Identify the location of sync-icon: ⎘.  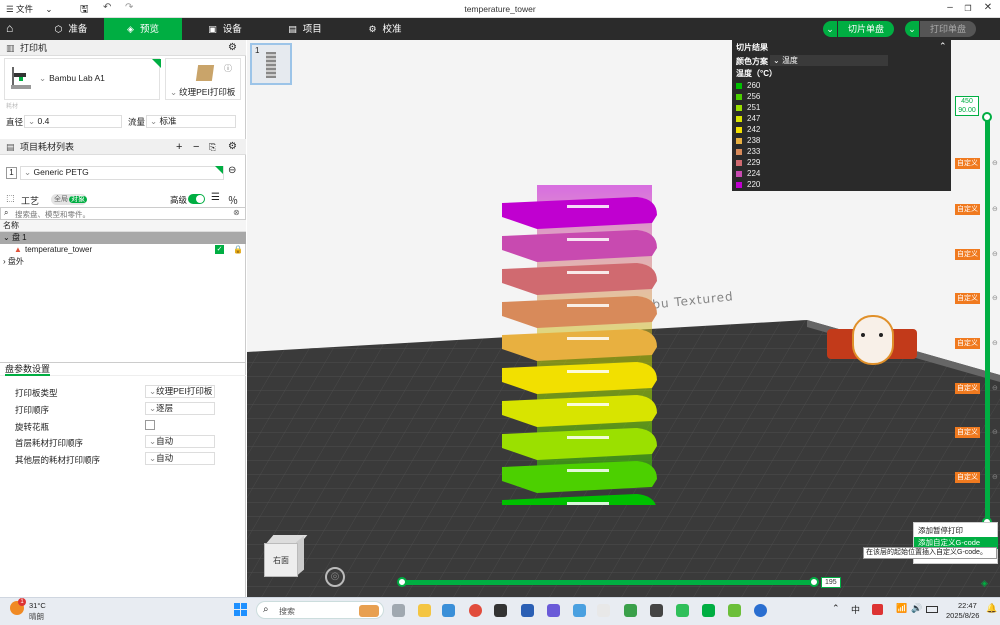
(212, 147).